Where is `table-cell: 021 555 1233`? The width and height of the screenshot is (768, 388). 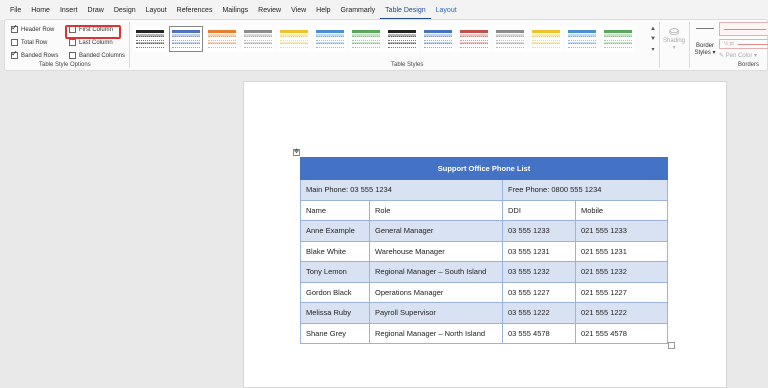 table-cell: 021 555 1233 is located at coordinates (621, 231).